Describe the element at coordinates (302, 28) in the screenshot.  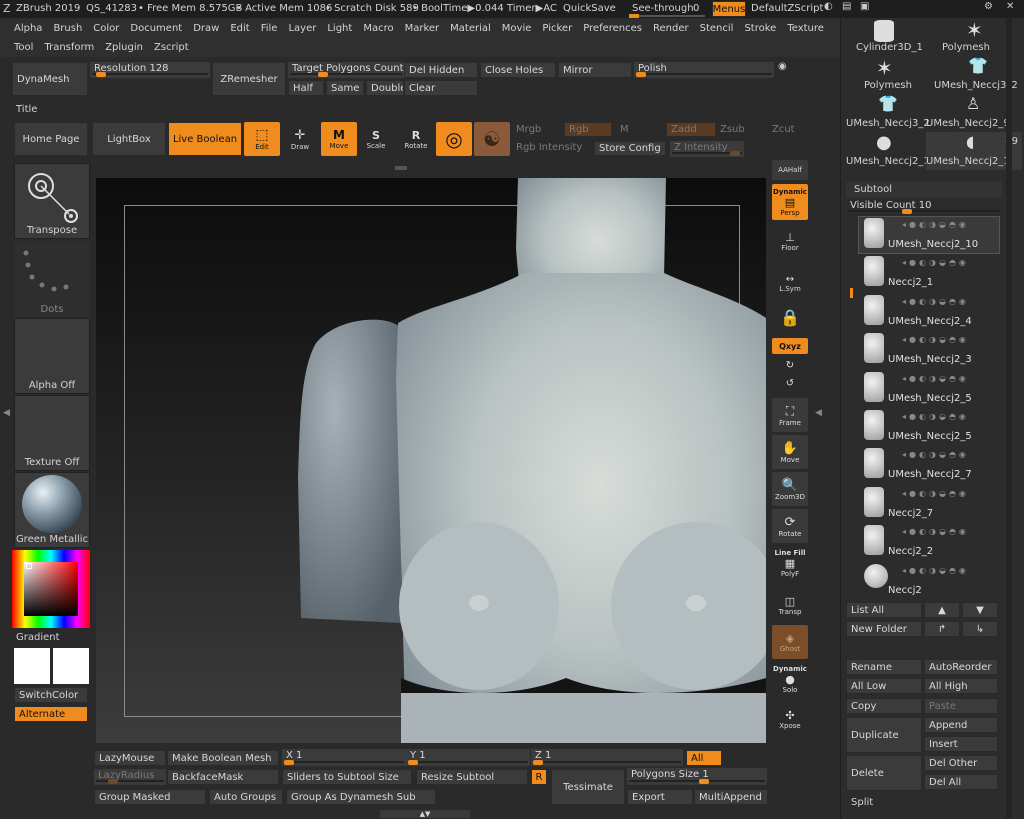
I see `menu-item-7: Layer` at that location.